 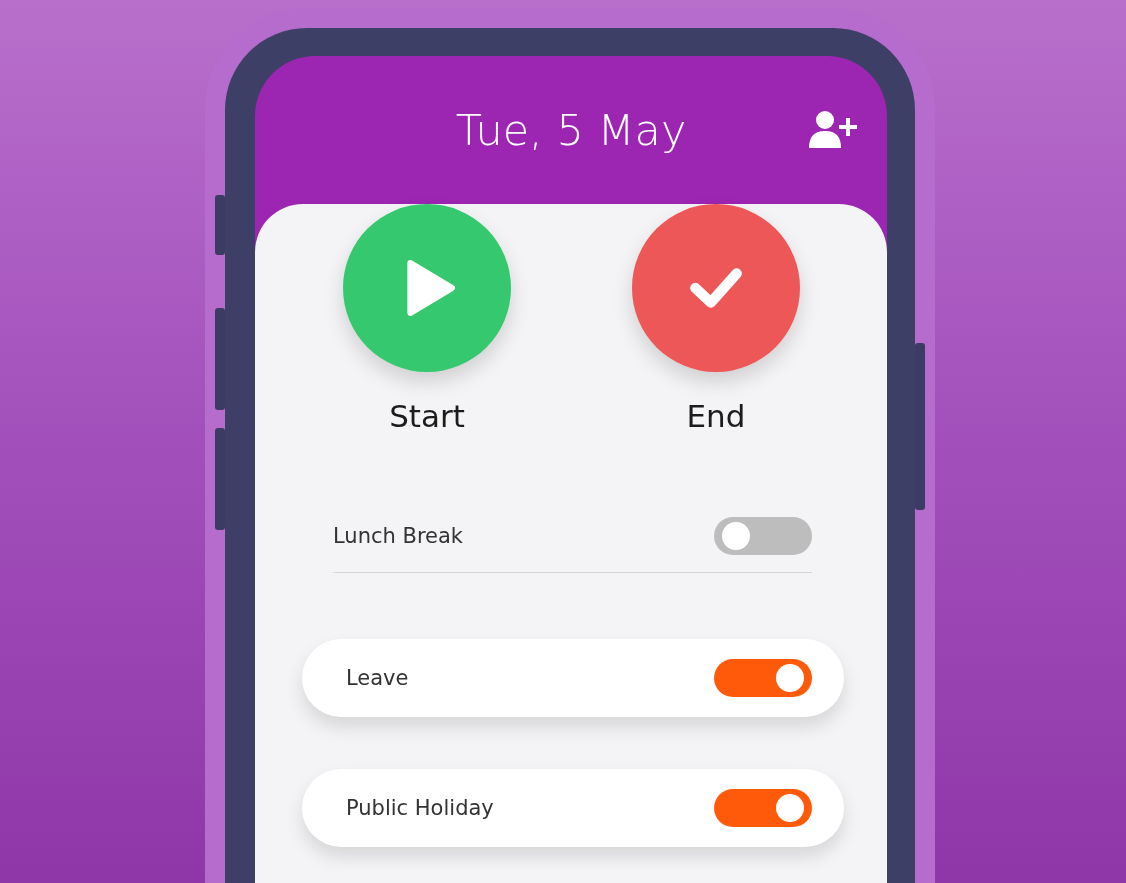 I want to click on setting-label: Public Holiday, so click(x=420, y=808).